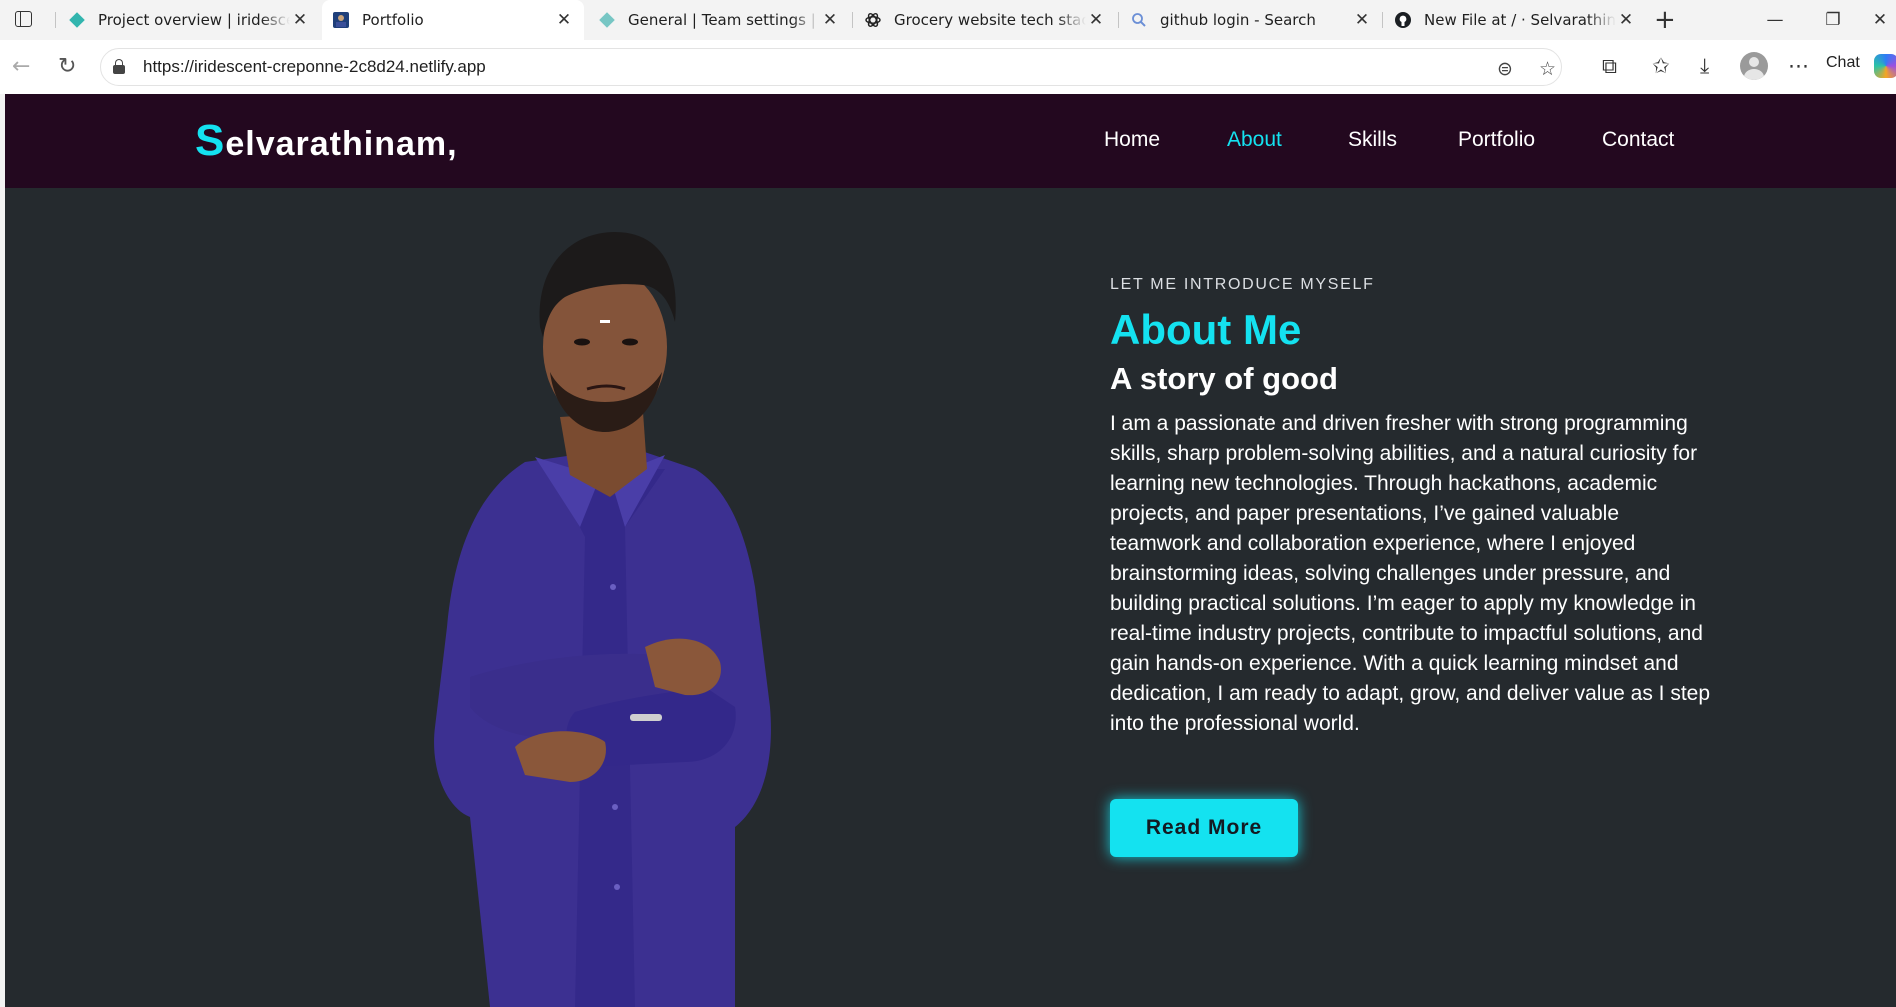 This screenshot has width=1896, height=1007. I want to click on tab-grocery: Grocery website tech stack ✕, so click(985, 20).